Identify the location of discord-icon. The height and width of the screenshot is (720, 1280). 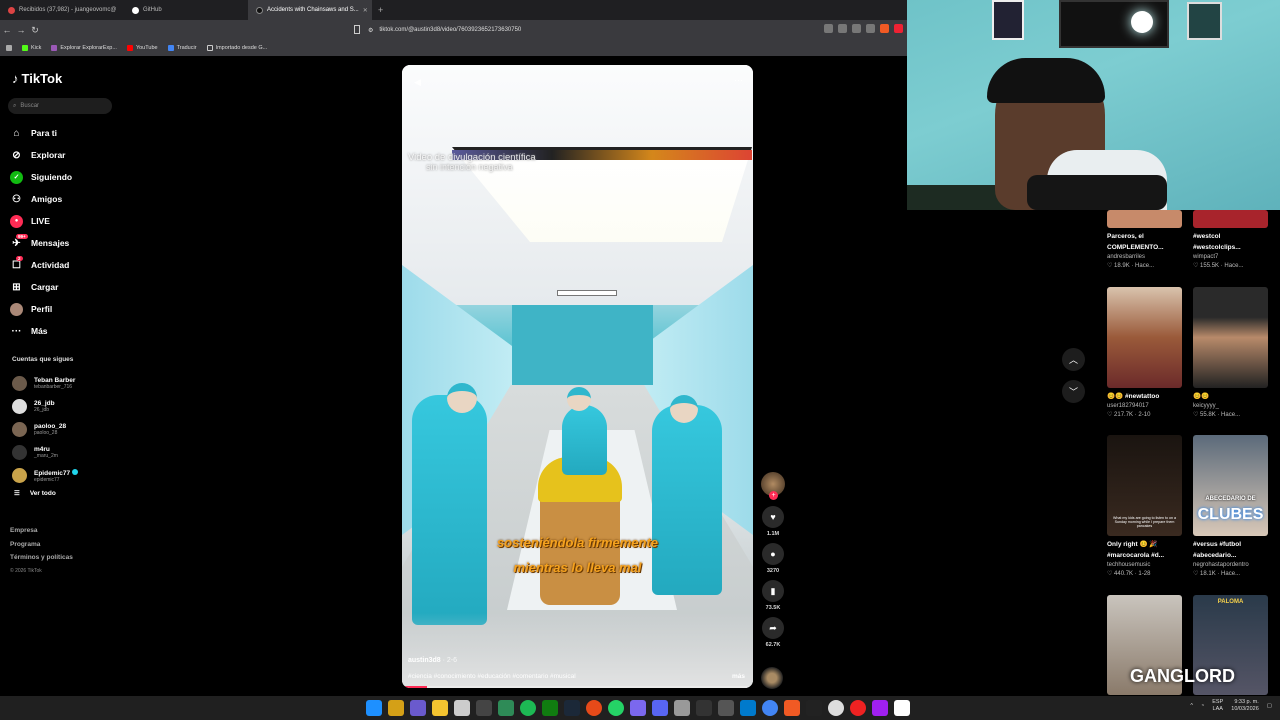
(660, 708).